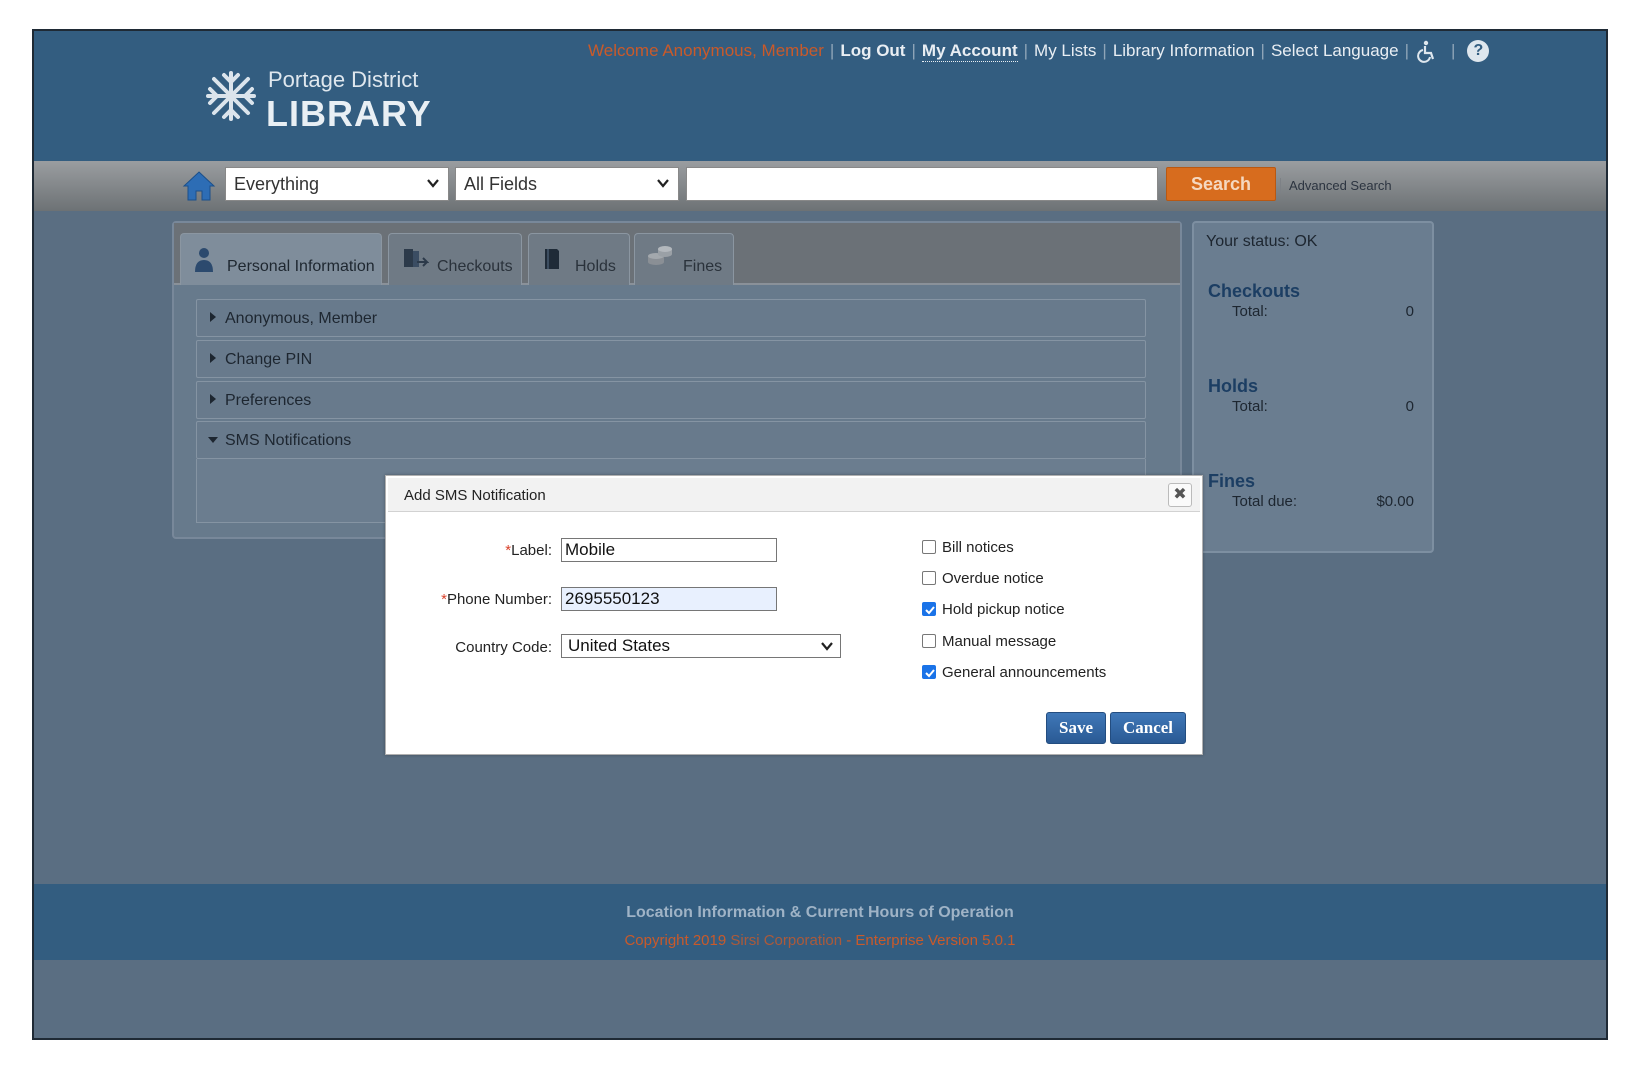 This screenshot has width=1641, height=1067. Describe the element at coordinates (1148, 728) in the screenshot. I see `cancel-button: Cancel` at that location.